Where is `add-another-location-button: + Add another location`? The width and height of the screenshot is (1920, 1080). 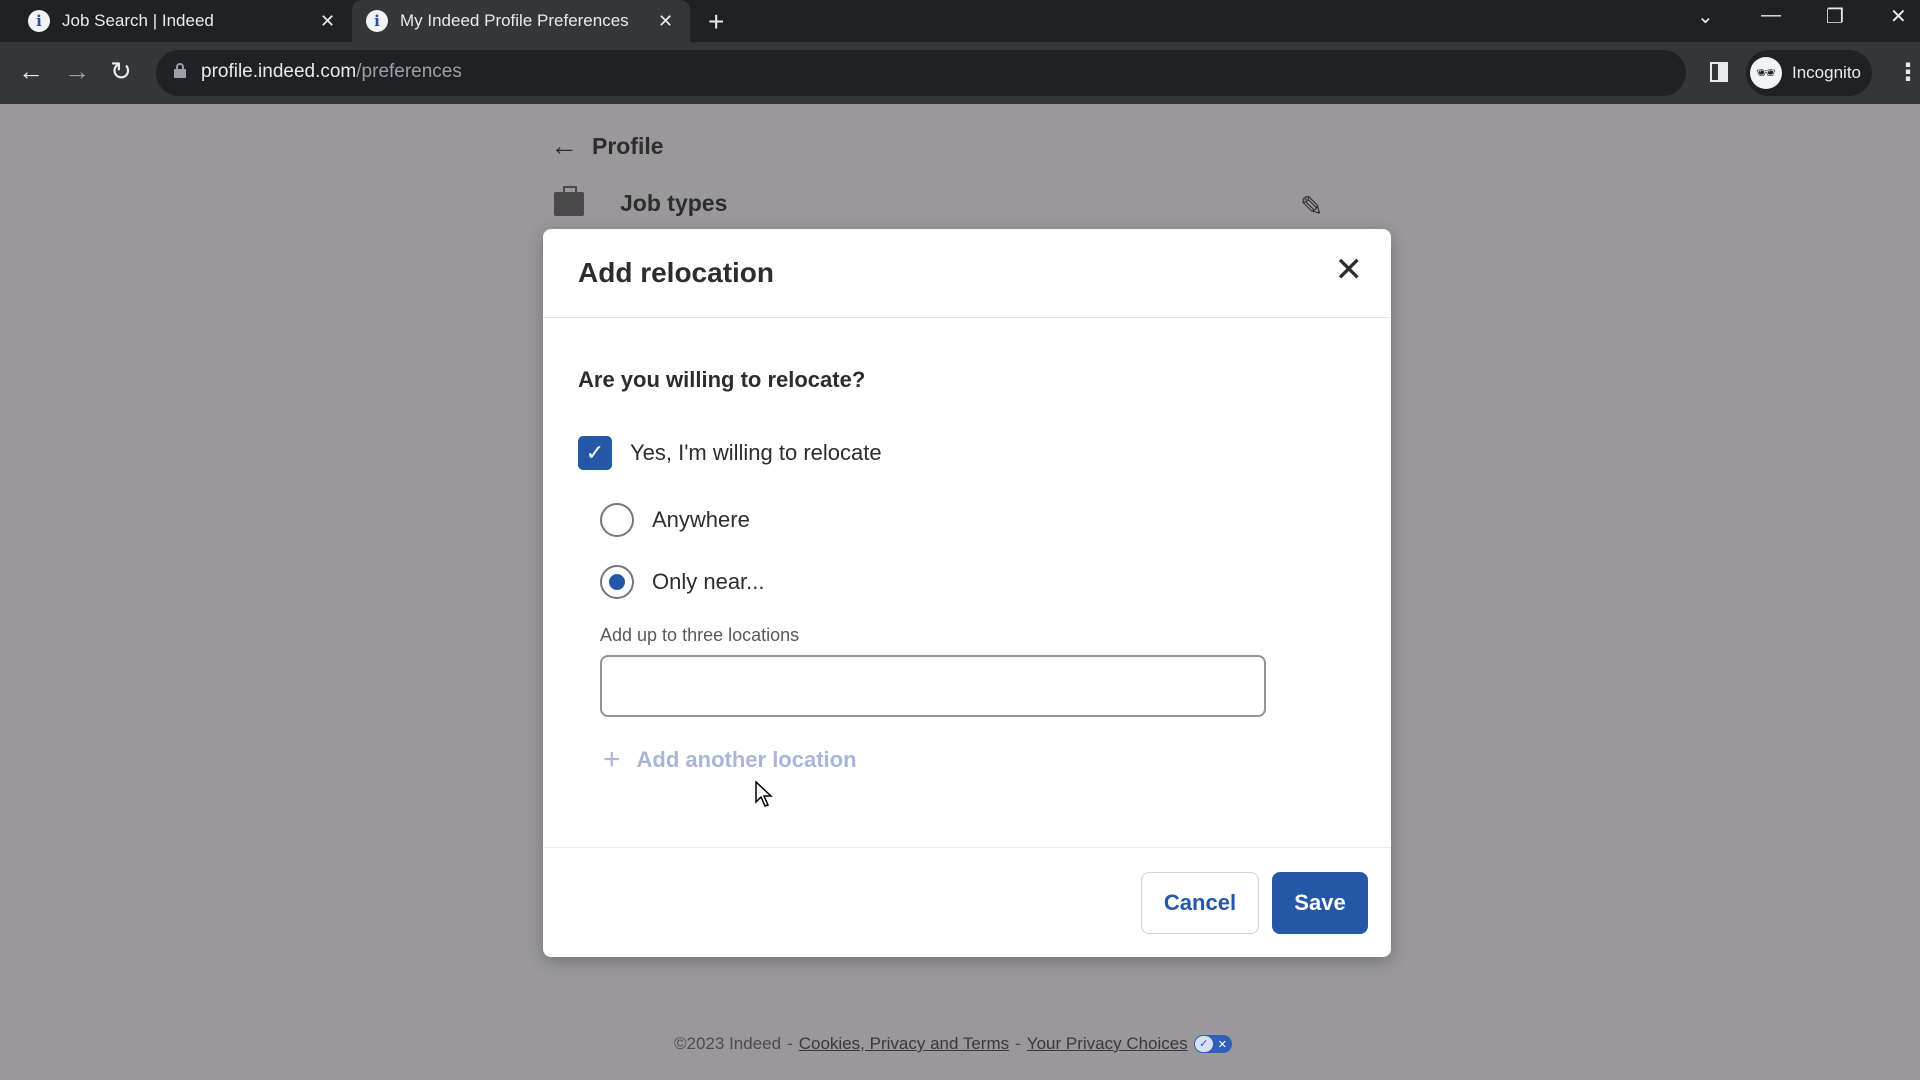 add-another-location-button: + Add another location is located at coordinates (730, 760).